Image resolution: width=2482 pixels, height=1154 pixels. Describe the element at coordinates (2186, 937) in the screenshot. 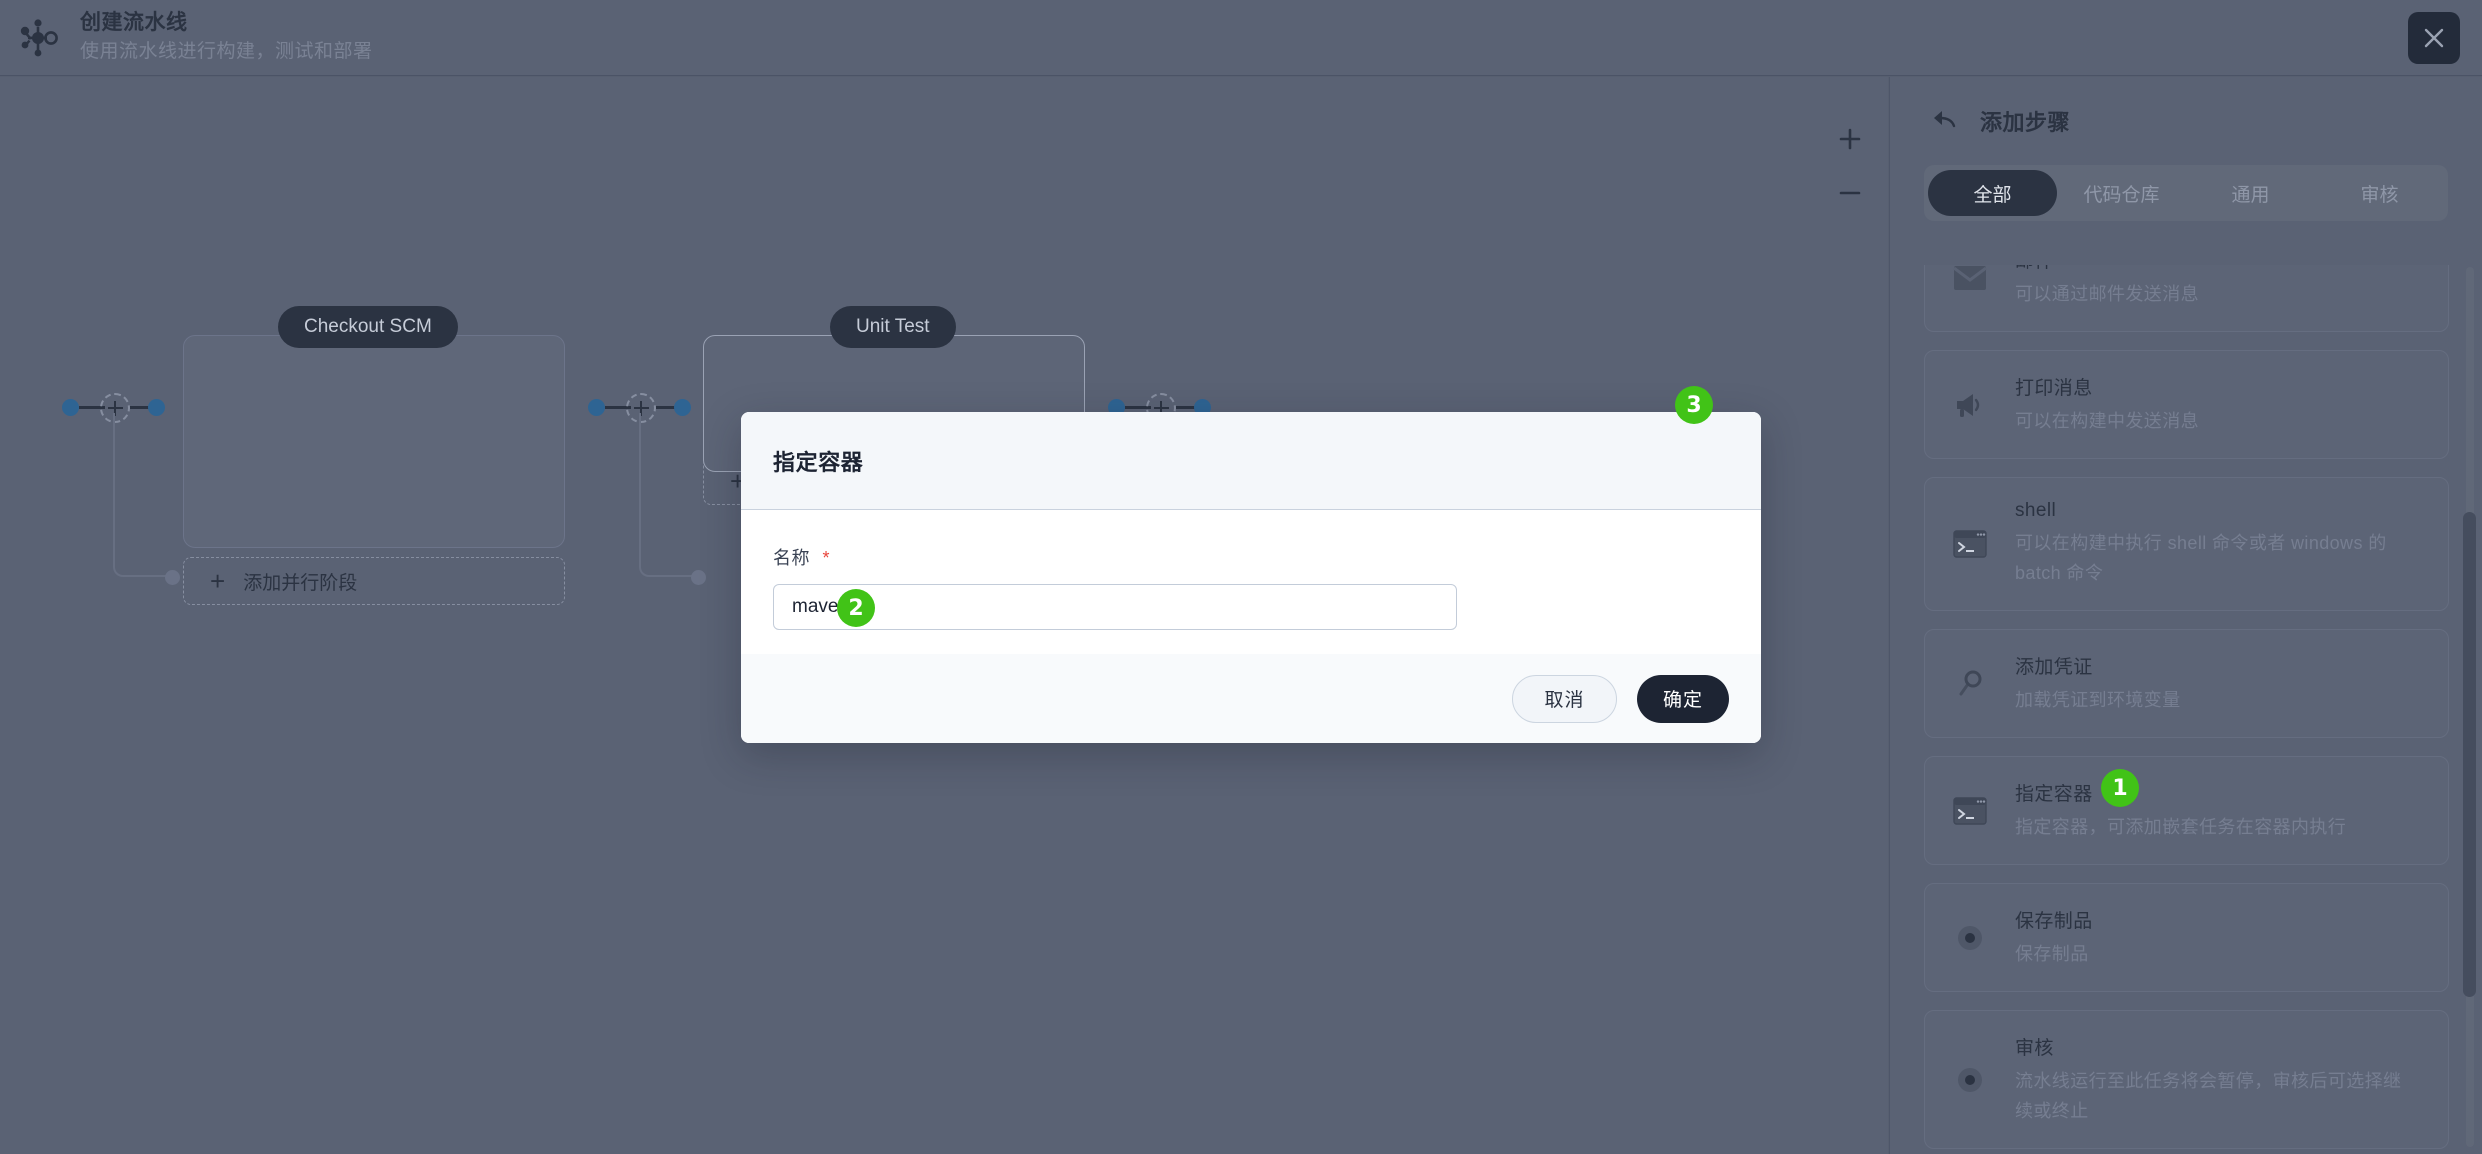

I see `sidebar-item-save-artifact: 保存制品 保存制品` at that location.